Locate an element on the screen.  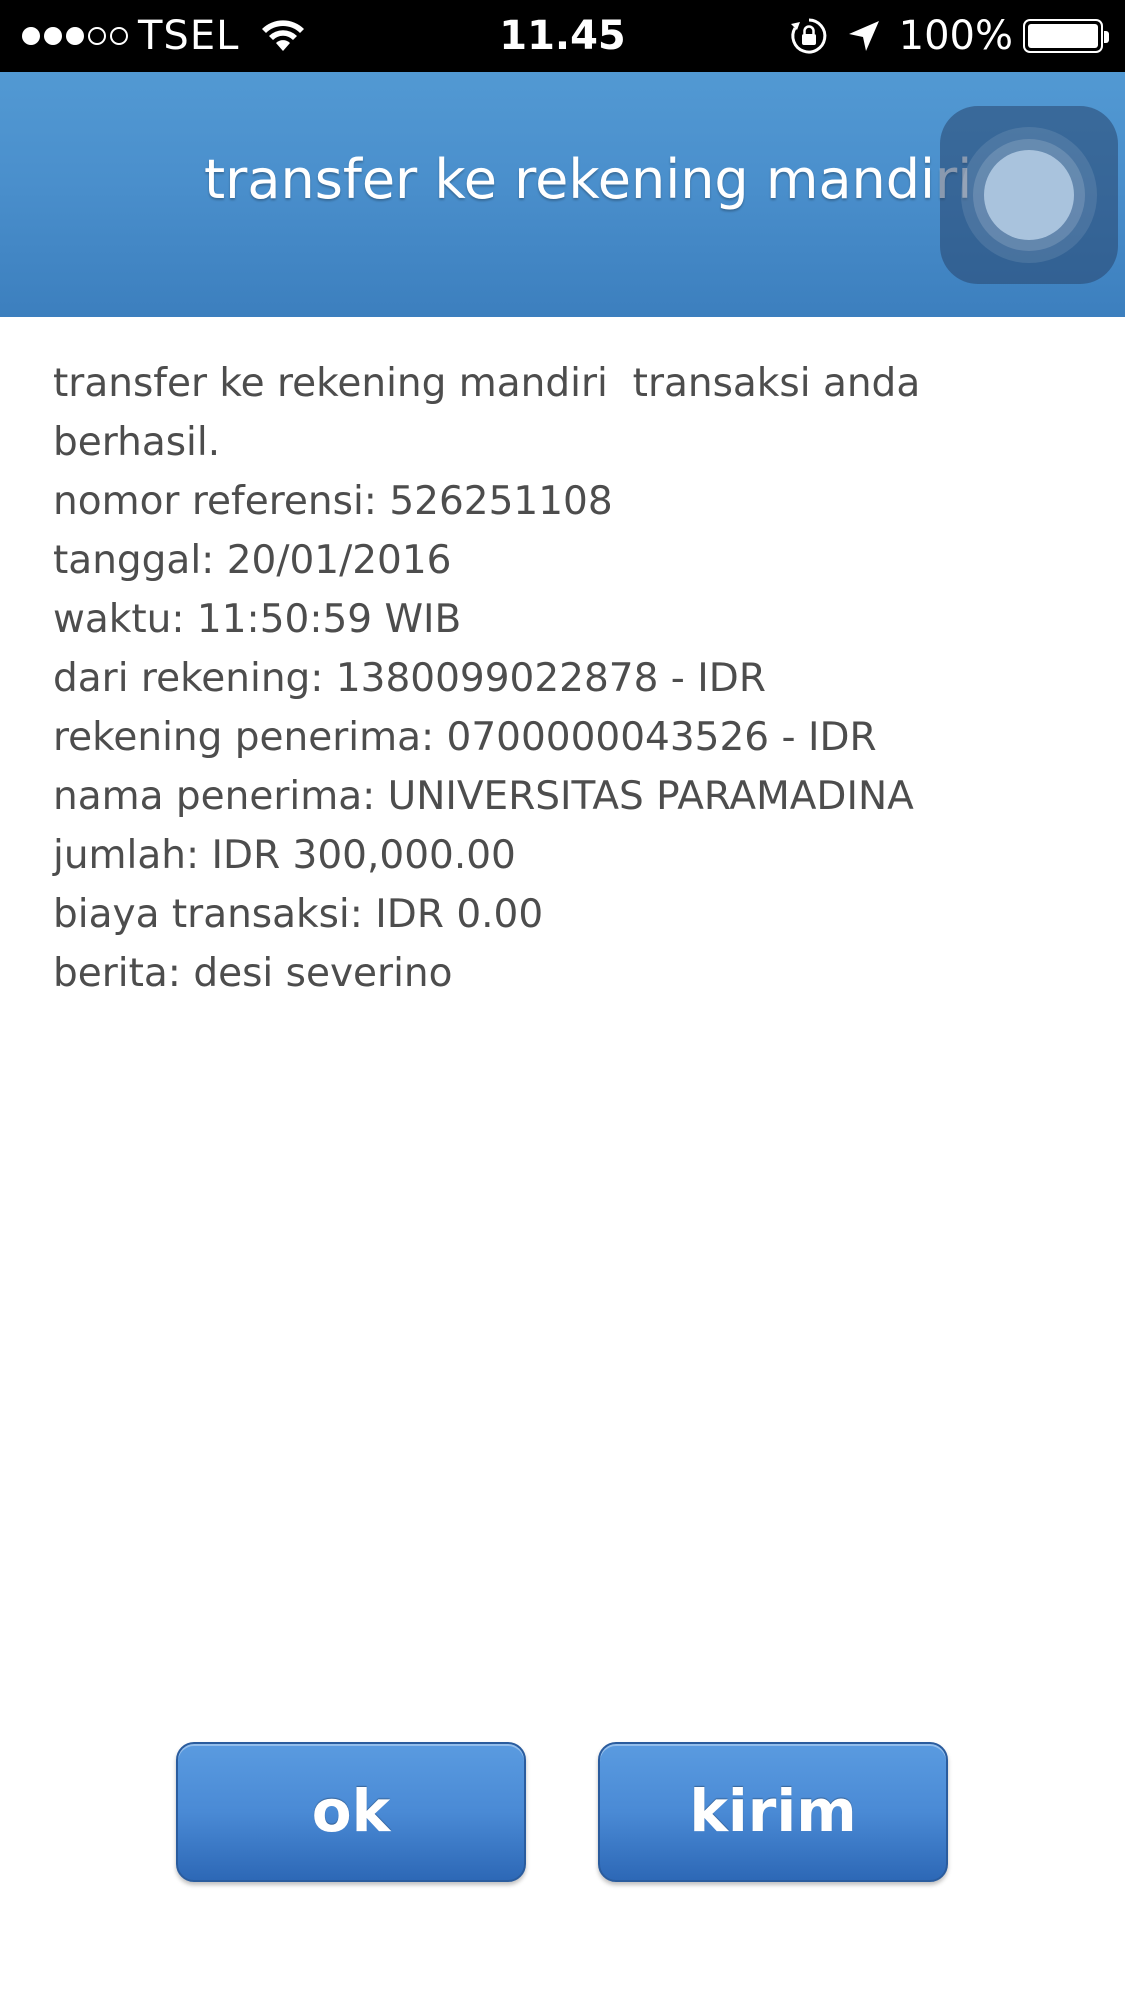
destination-account: rekening penerima: 0700000043526 - IDR is located at coordinates (465, 737).